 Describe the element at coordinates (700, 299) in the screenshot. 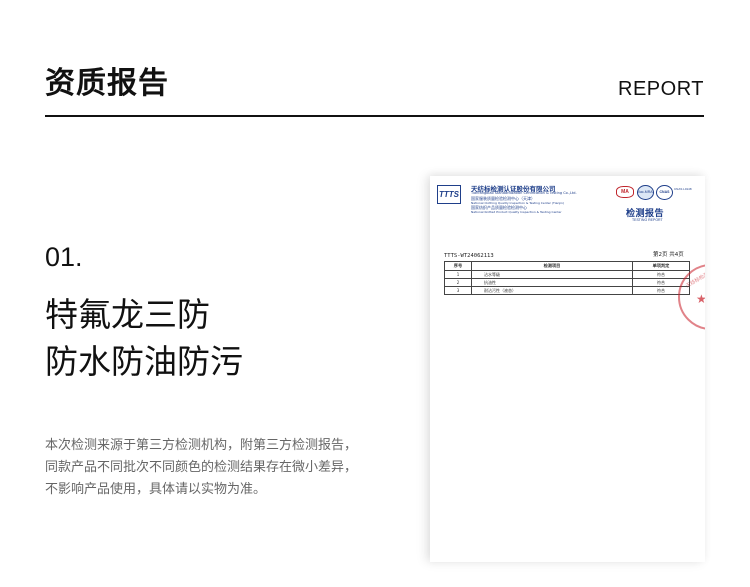

I see `seal-star-icon: ★` at that location.